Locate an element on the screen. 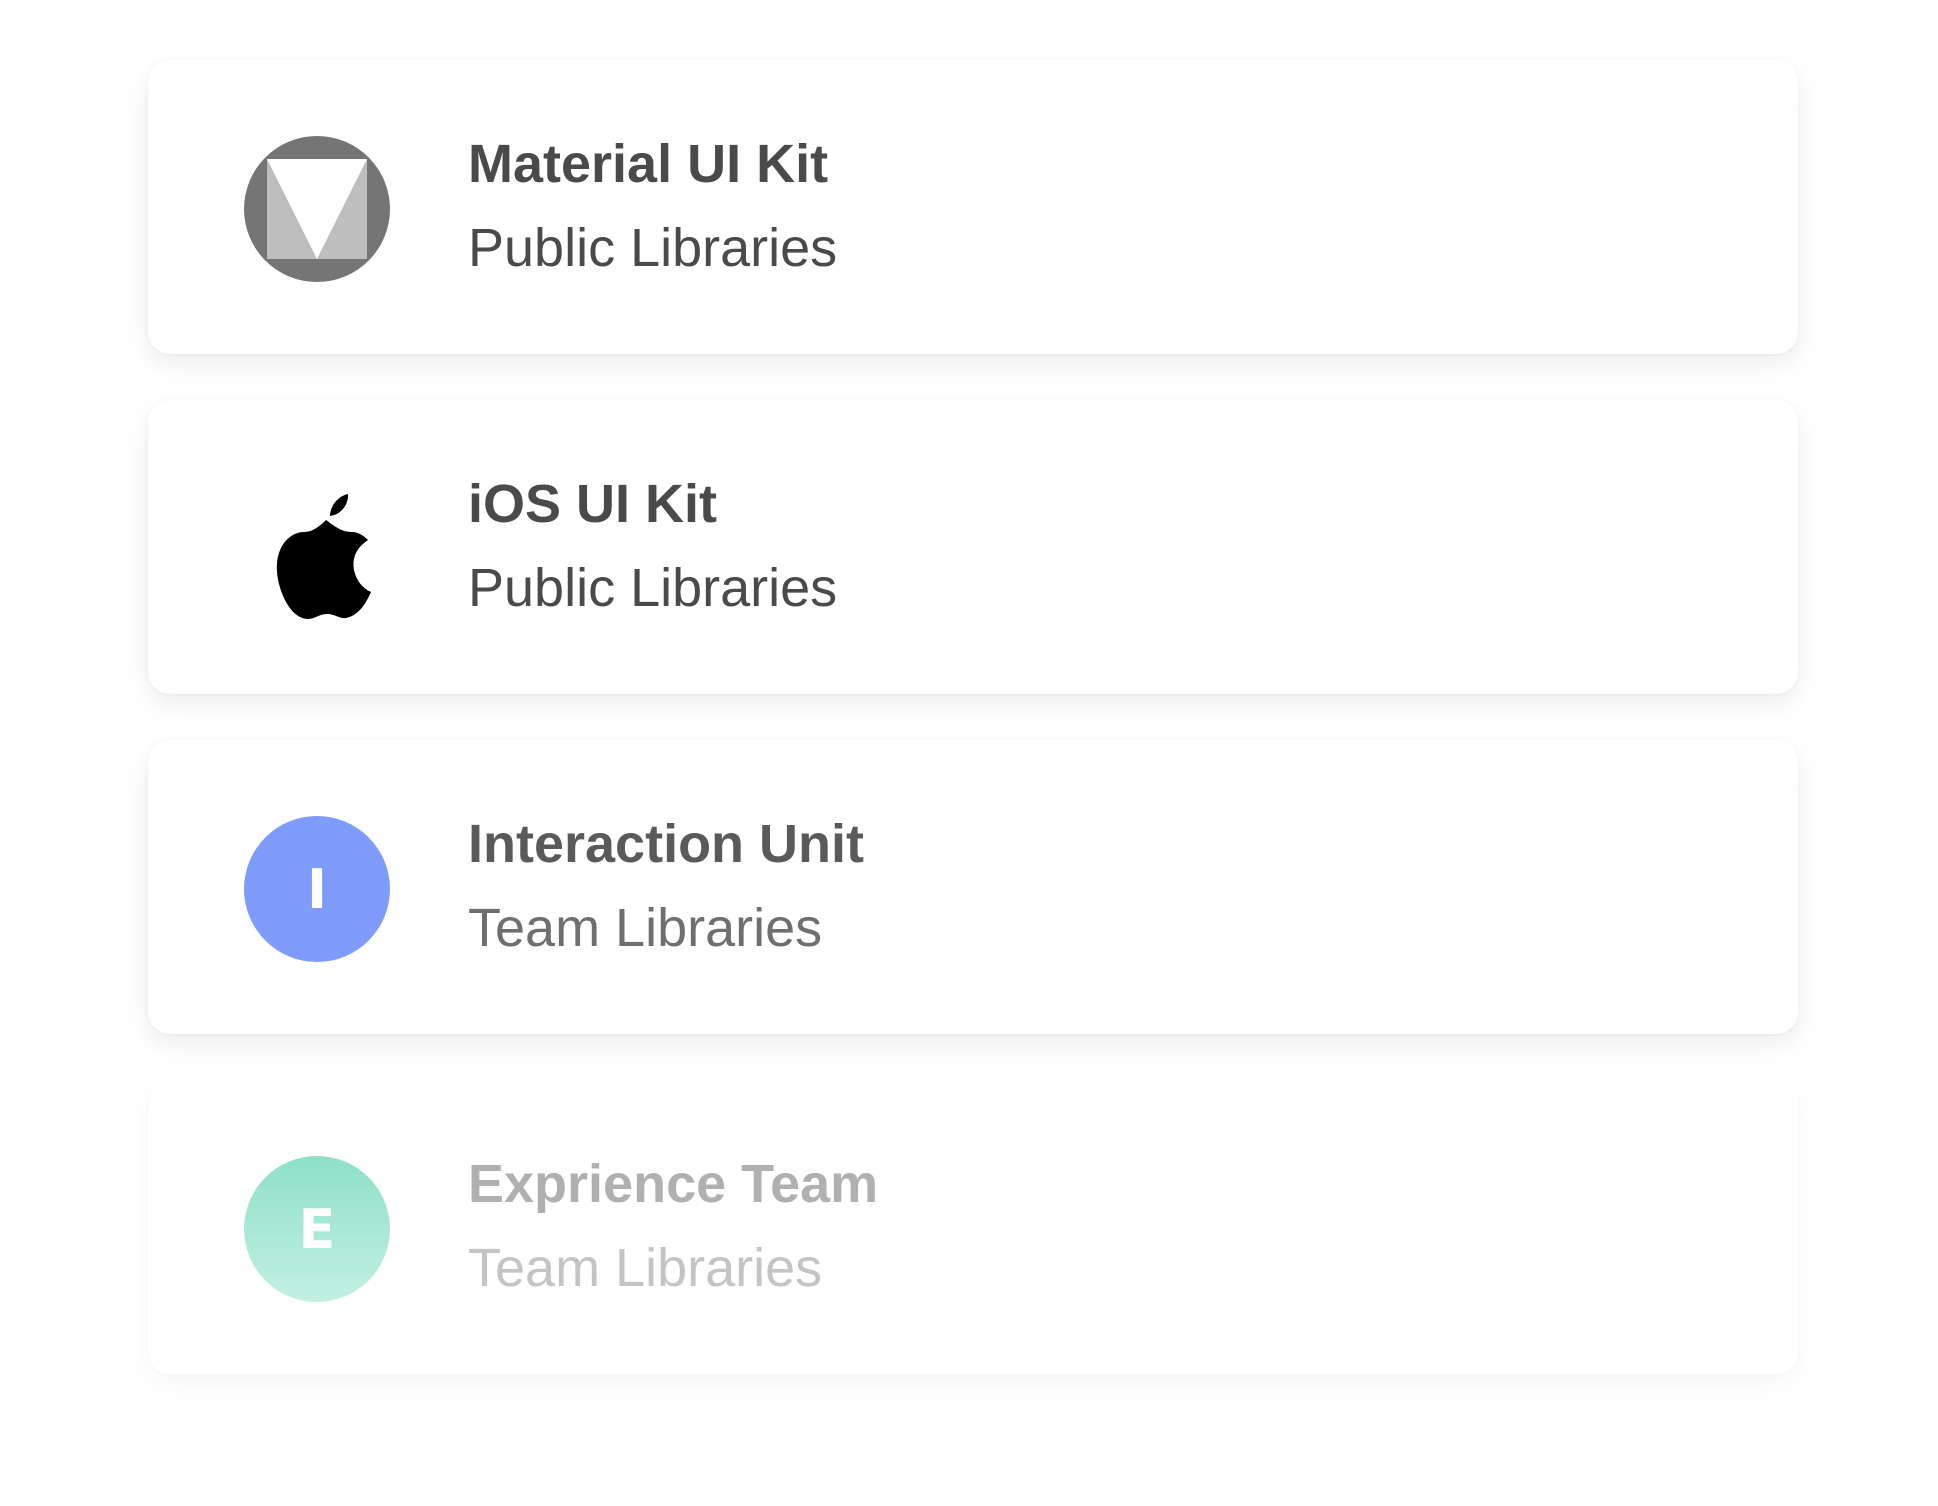  library-title: Exprience Team is located at coordinates (673, 1184).